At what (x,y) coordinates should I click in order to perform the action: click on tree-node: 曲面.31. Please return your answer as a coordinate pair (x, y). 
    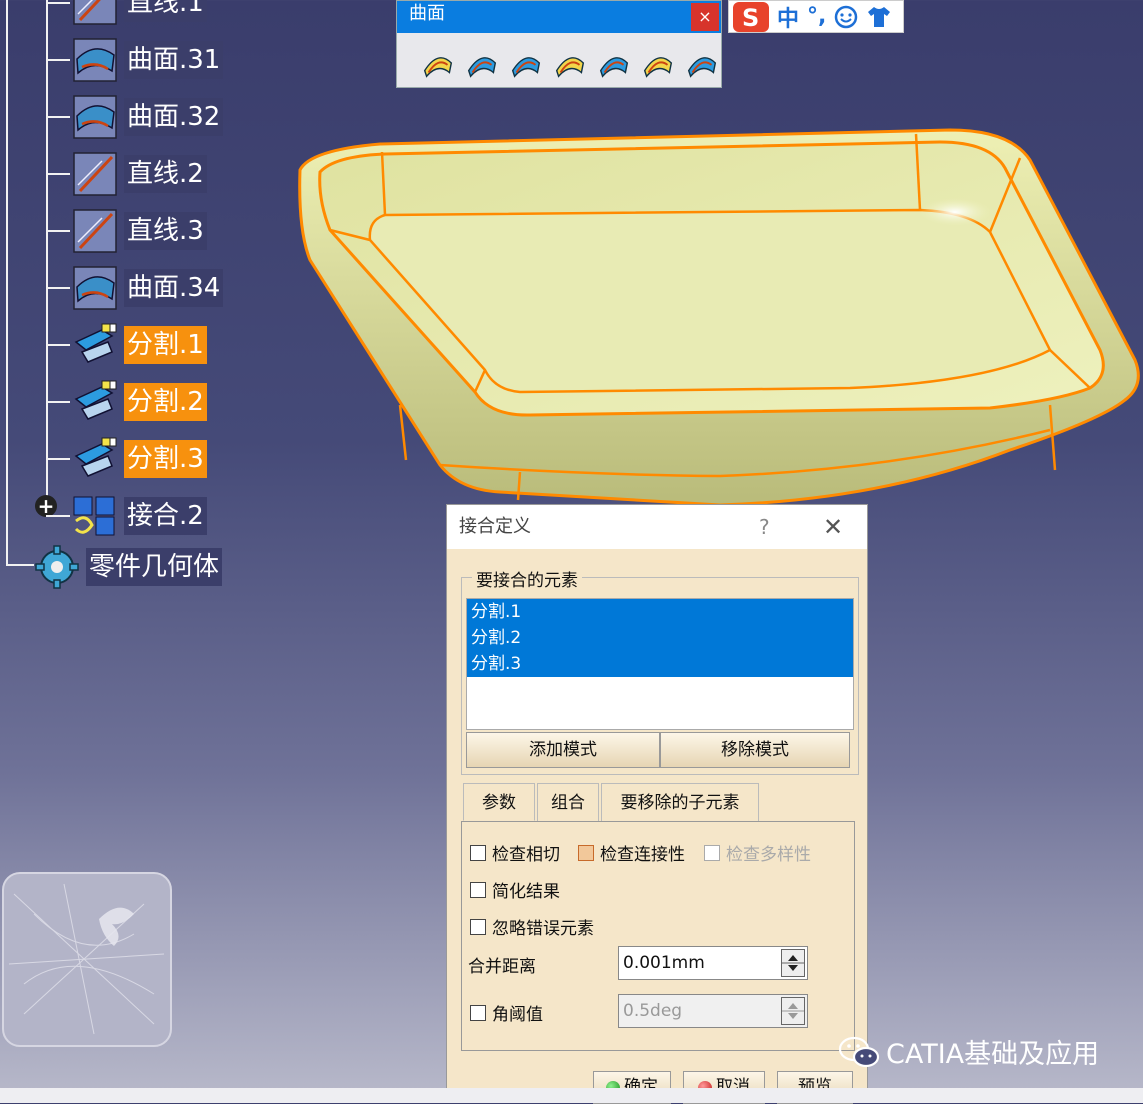
    Looking at the image, I should click on (148, 60).